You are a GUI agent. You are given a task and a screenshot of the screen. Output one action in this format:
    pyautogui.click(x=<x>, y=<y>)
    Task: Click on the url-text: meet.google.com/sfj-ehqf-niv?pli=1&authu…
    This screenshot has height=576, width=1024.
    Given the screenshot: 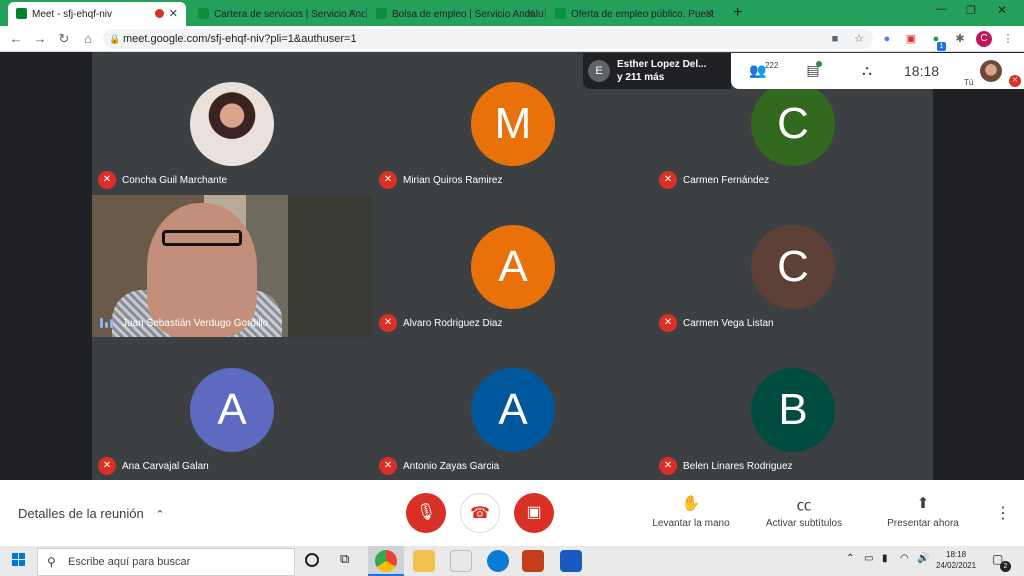 What is the action you would take?
    pyautogui.click(x=240, y=39)
    